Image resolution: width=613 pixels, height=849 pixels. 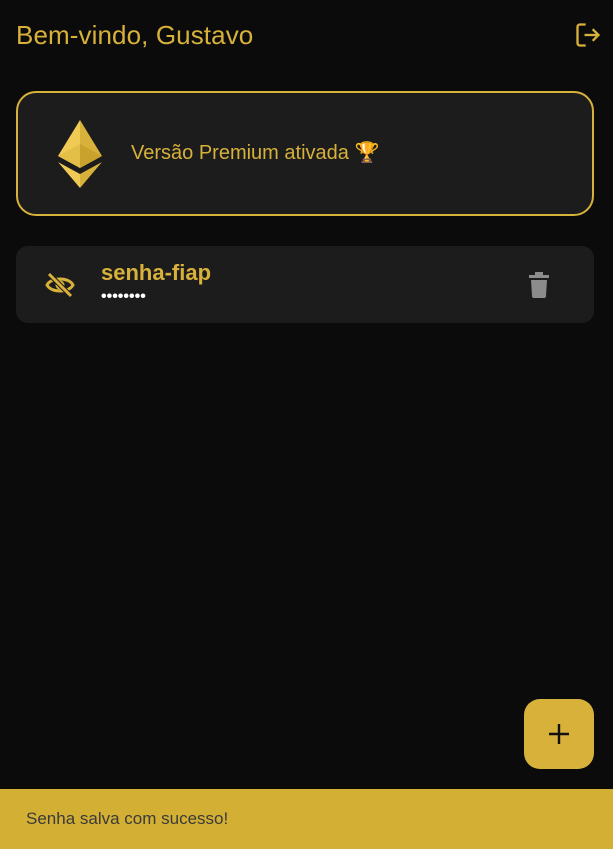 What do you see at coordinates (306, 819) in the screenshot?
I see `snackbar: Senha salva com sucesso!` at bounding box center [306, 819].